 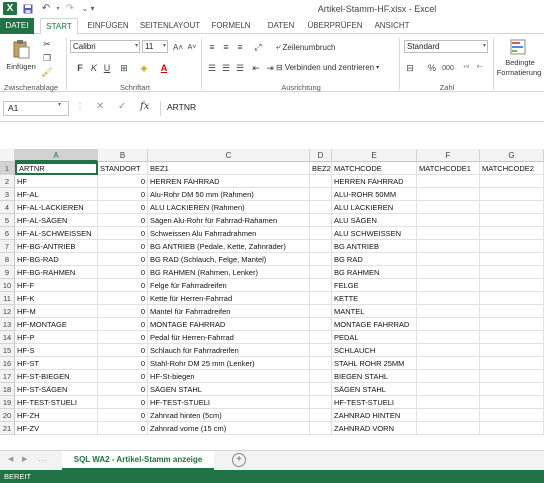 I want to click on cell-g5, so click(x=512, y=220).